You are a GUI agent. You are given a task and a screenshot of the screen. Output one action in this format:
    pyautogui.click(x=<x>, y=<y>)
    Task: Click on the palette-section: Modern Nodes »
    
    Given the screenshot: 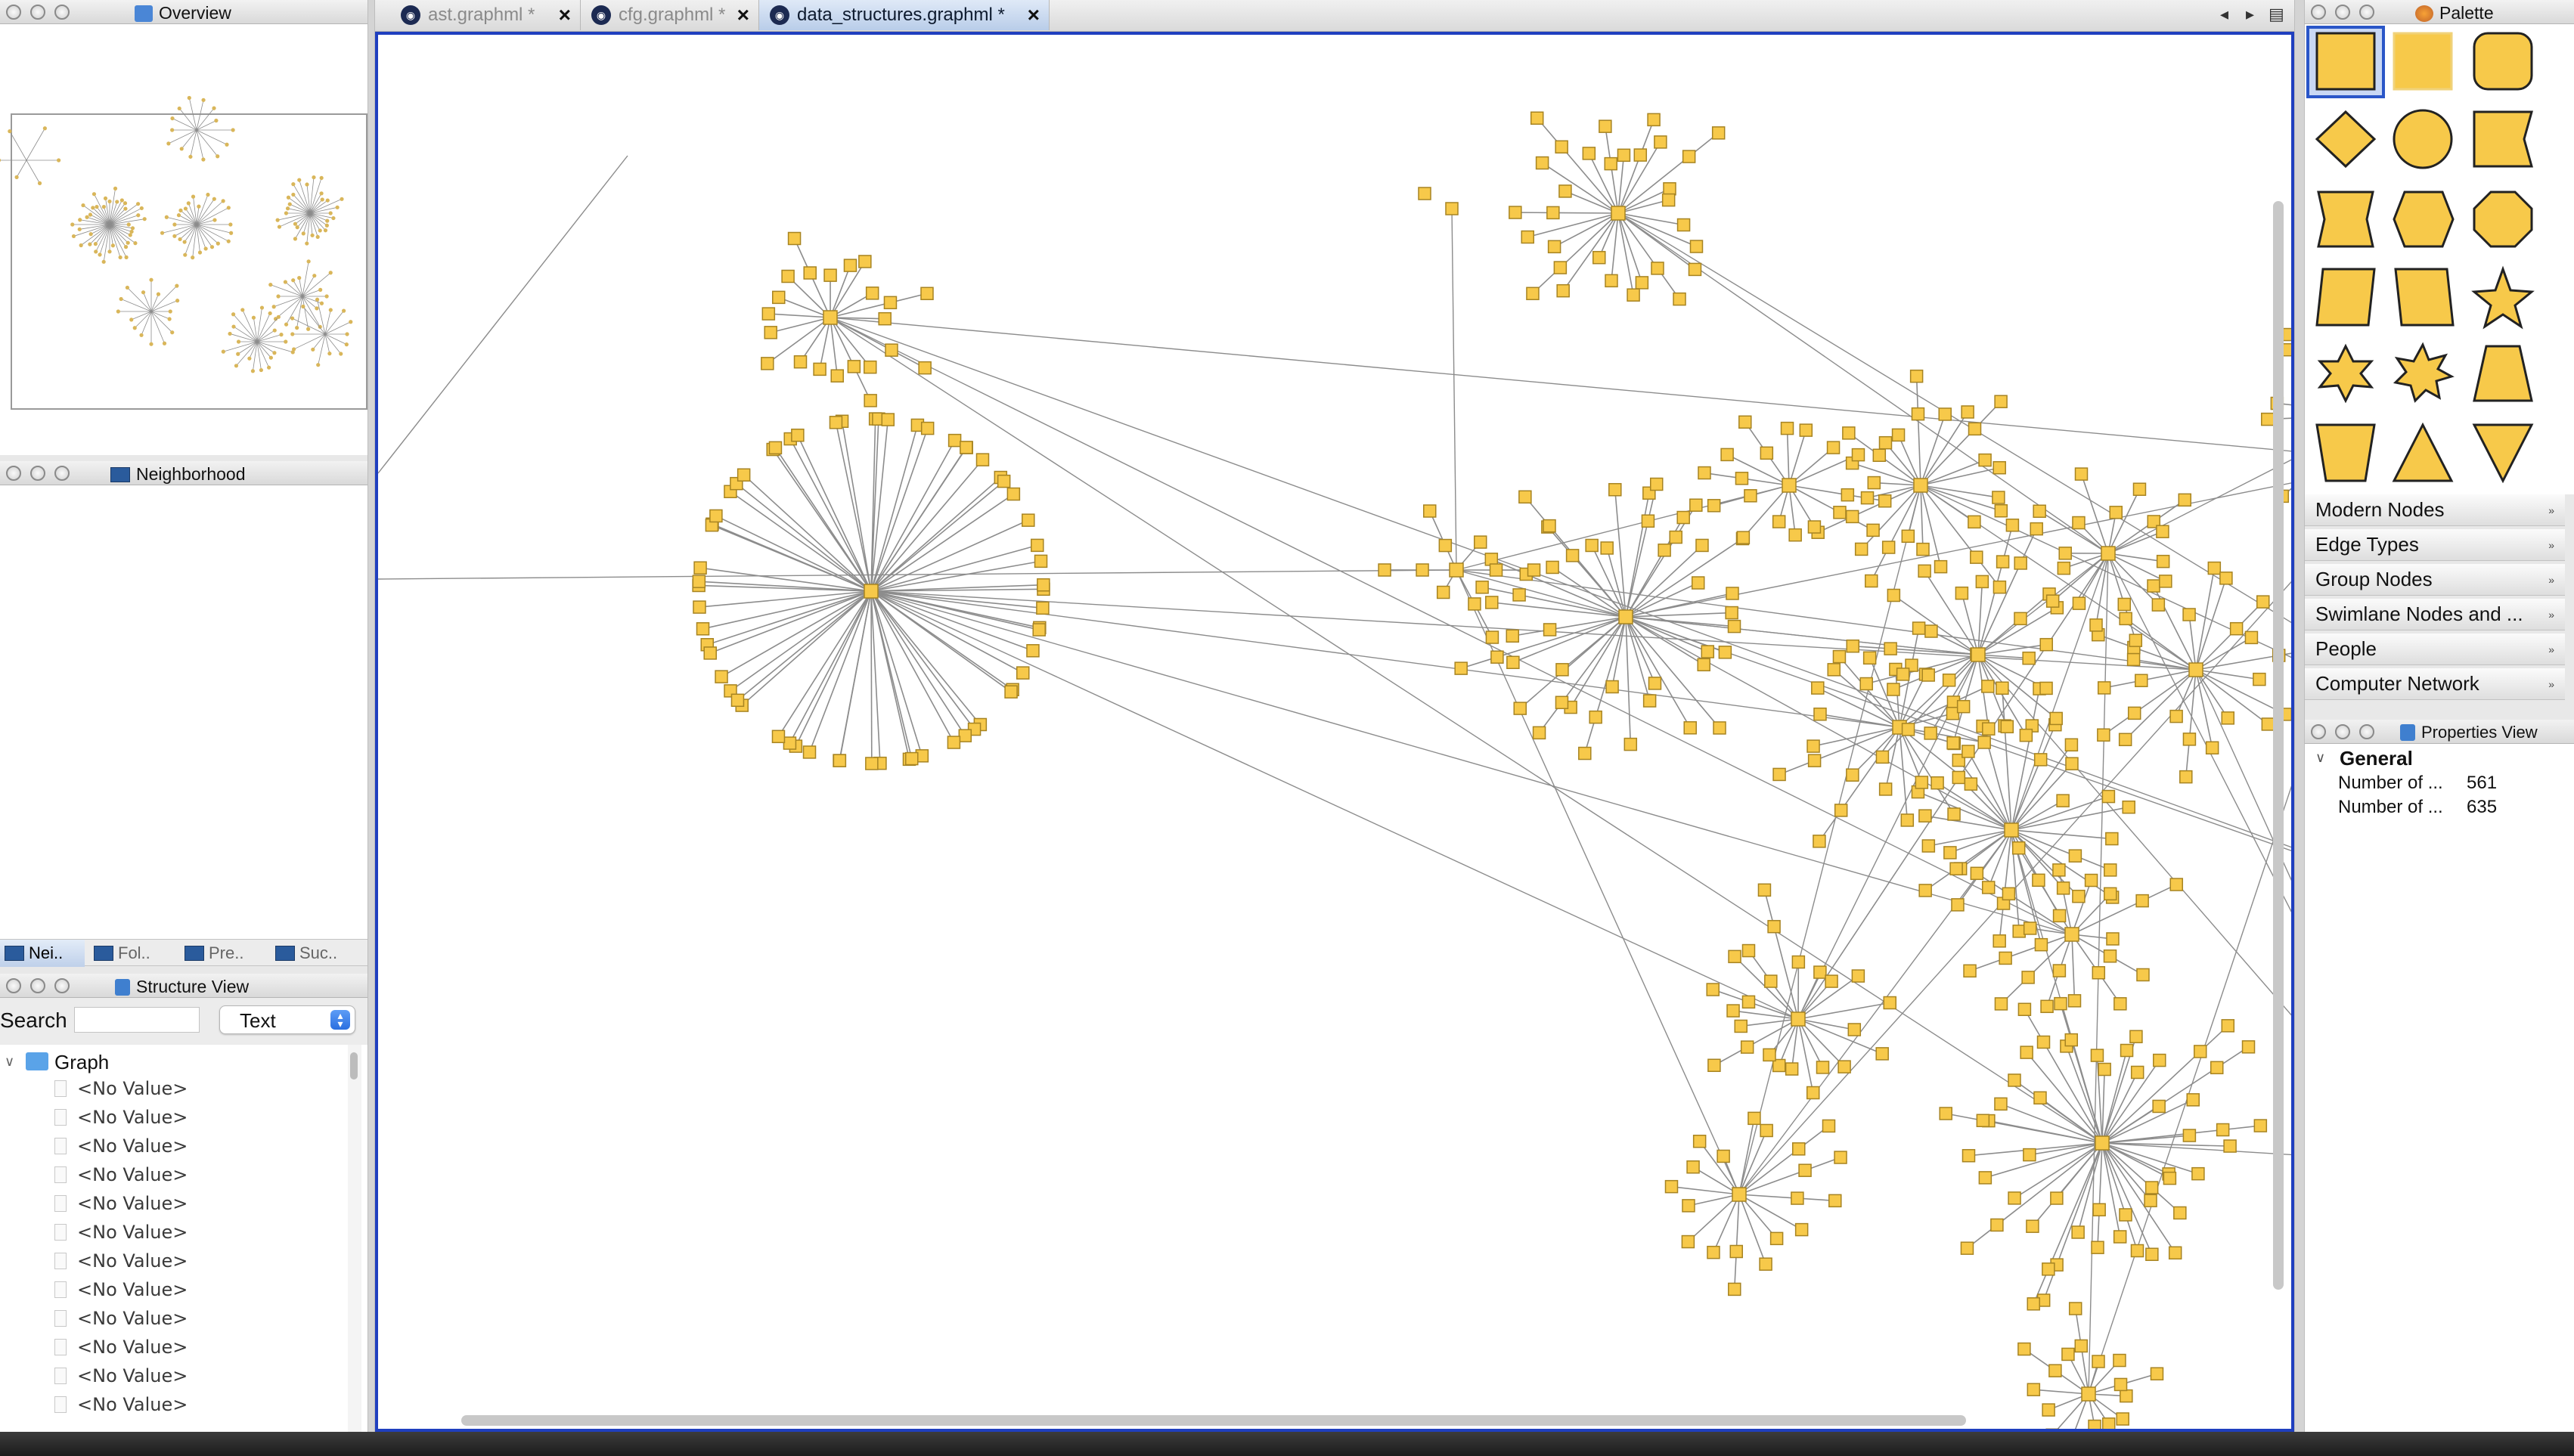 What is the action you would take?
    pyautogui.click(x=2435, y=510)
    